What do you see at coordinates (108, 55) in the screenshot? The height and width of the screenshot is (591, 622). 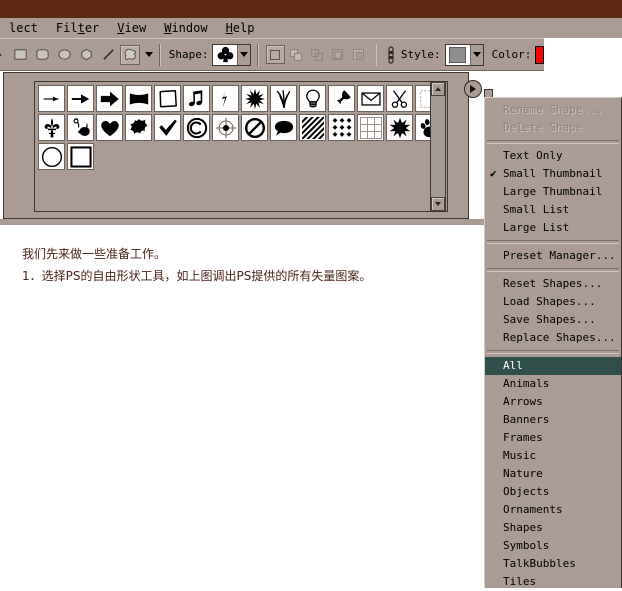 I see `line-tool` at bounding box center [108, 55].